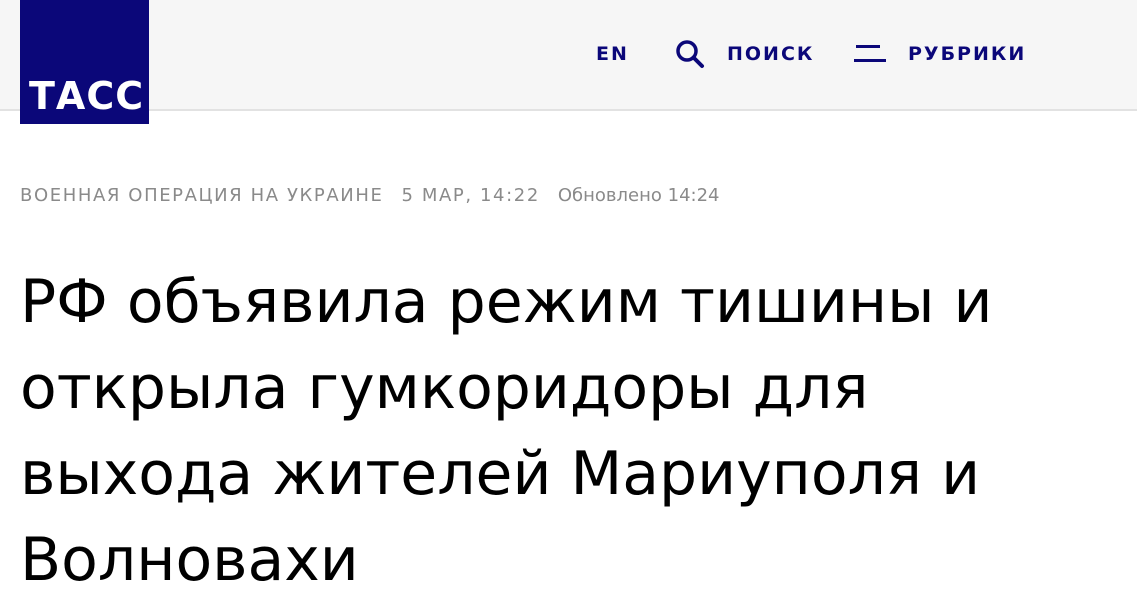 The width and height of the screenshot is (1137, 613). Describe the element at coordinates (84, 62) in the screenshot. I see `logo: ТАСС` at that location.